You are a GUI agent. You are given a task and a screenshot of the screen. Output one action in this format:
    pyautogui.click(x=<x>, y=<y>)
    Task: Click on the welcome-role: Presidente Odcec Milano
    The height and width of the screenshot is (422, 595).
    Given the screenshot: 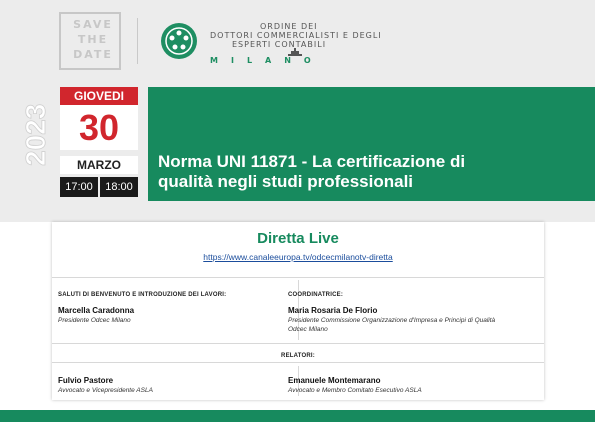 What is the action you would take?
    pyautogui.click(x=94, y=320)
    